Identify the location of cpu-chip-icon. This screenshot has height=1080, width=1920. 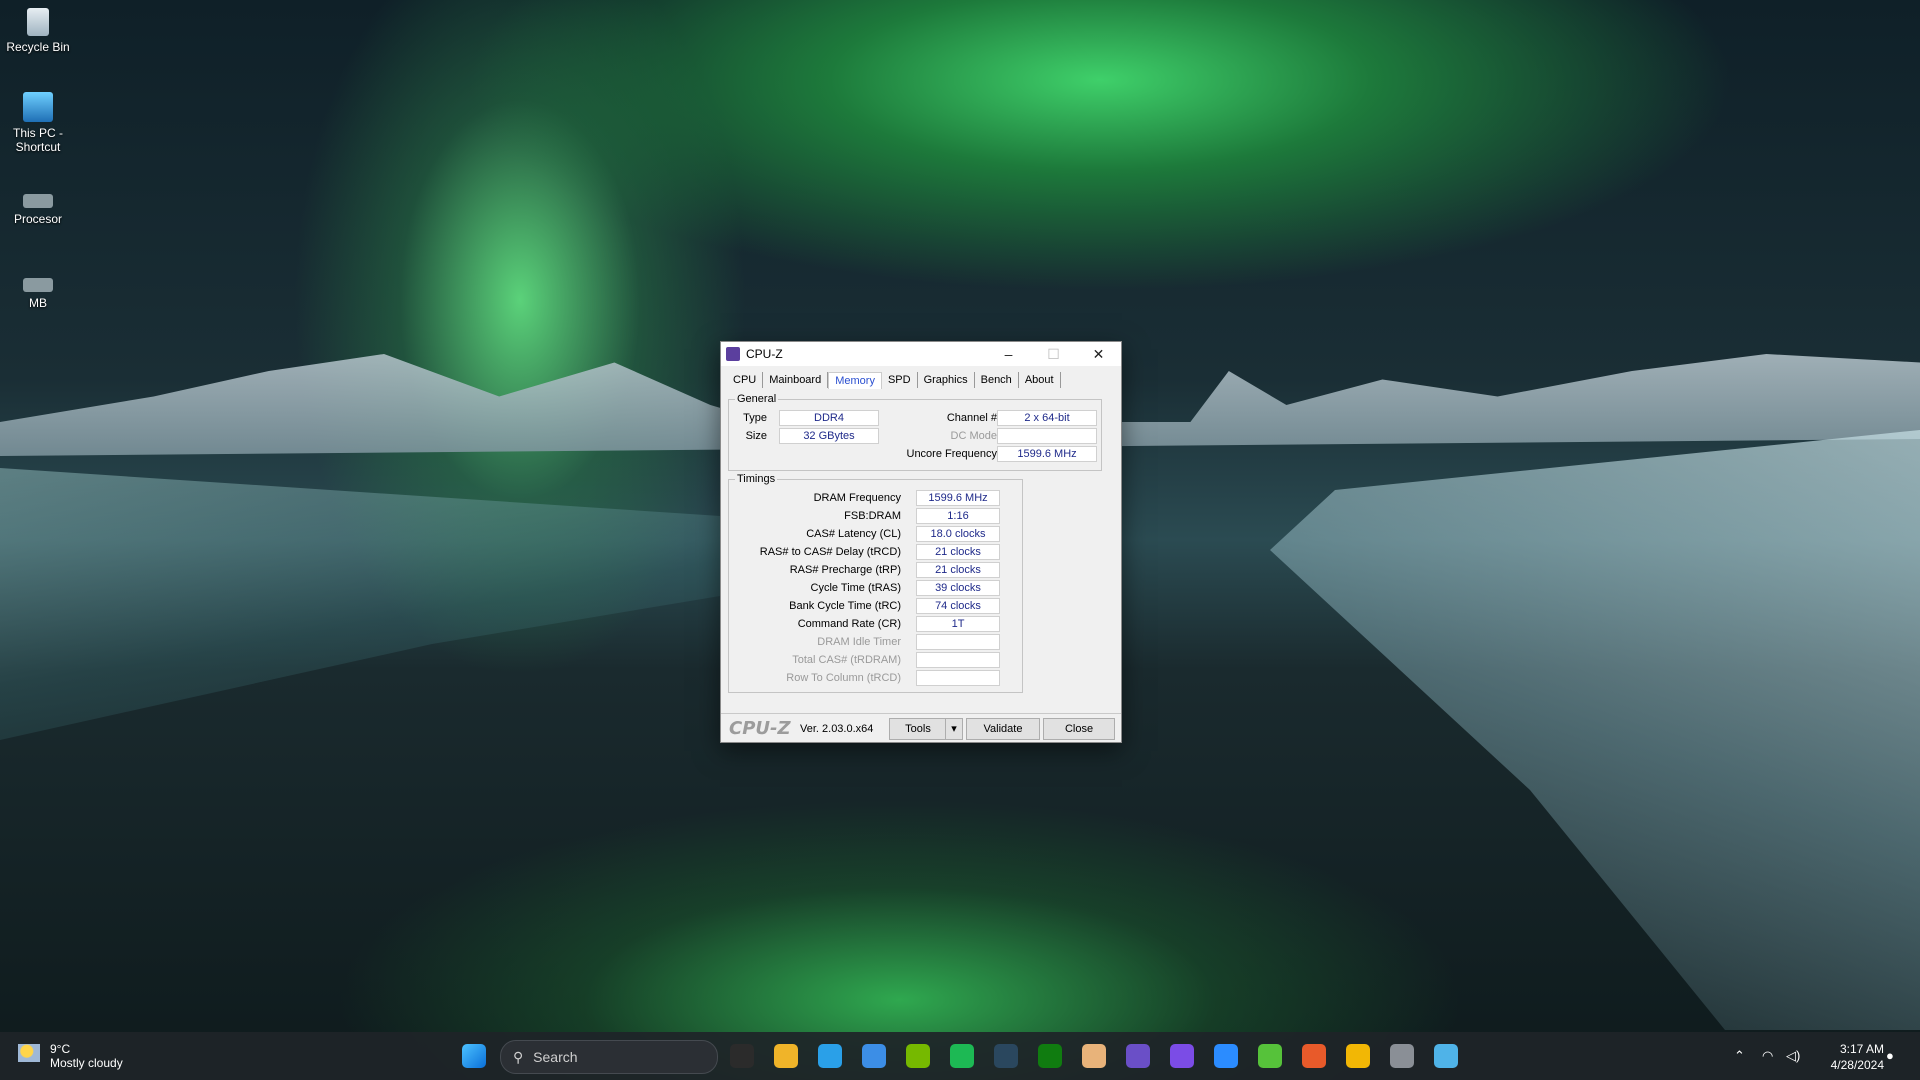
(38, 201).